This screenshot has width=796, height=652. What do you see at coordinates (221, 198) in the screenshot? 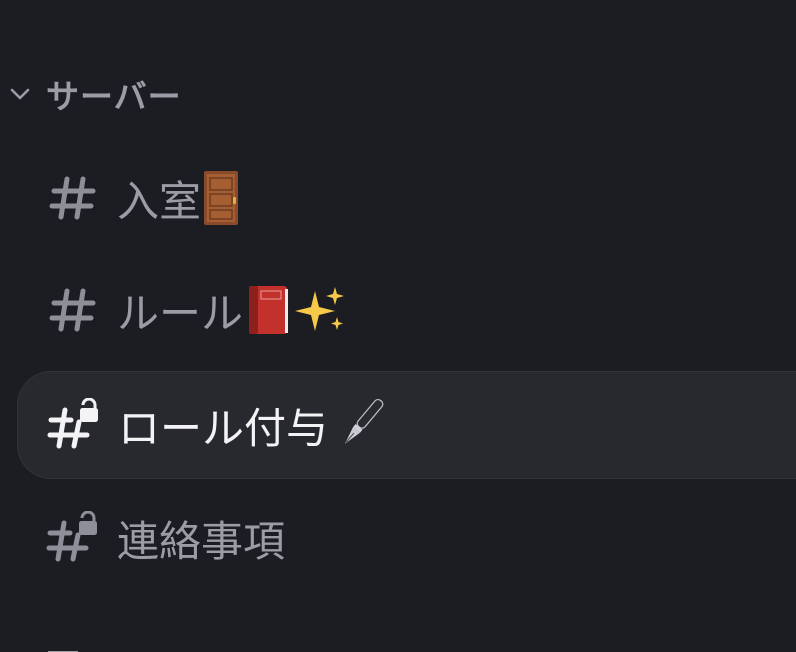
I see `door-emoji` at bounding box center [221, 198].